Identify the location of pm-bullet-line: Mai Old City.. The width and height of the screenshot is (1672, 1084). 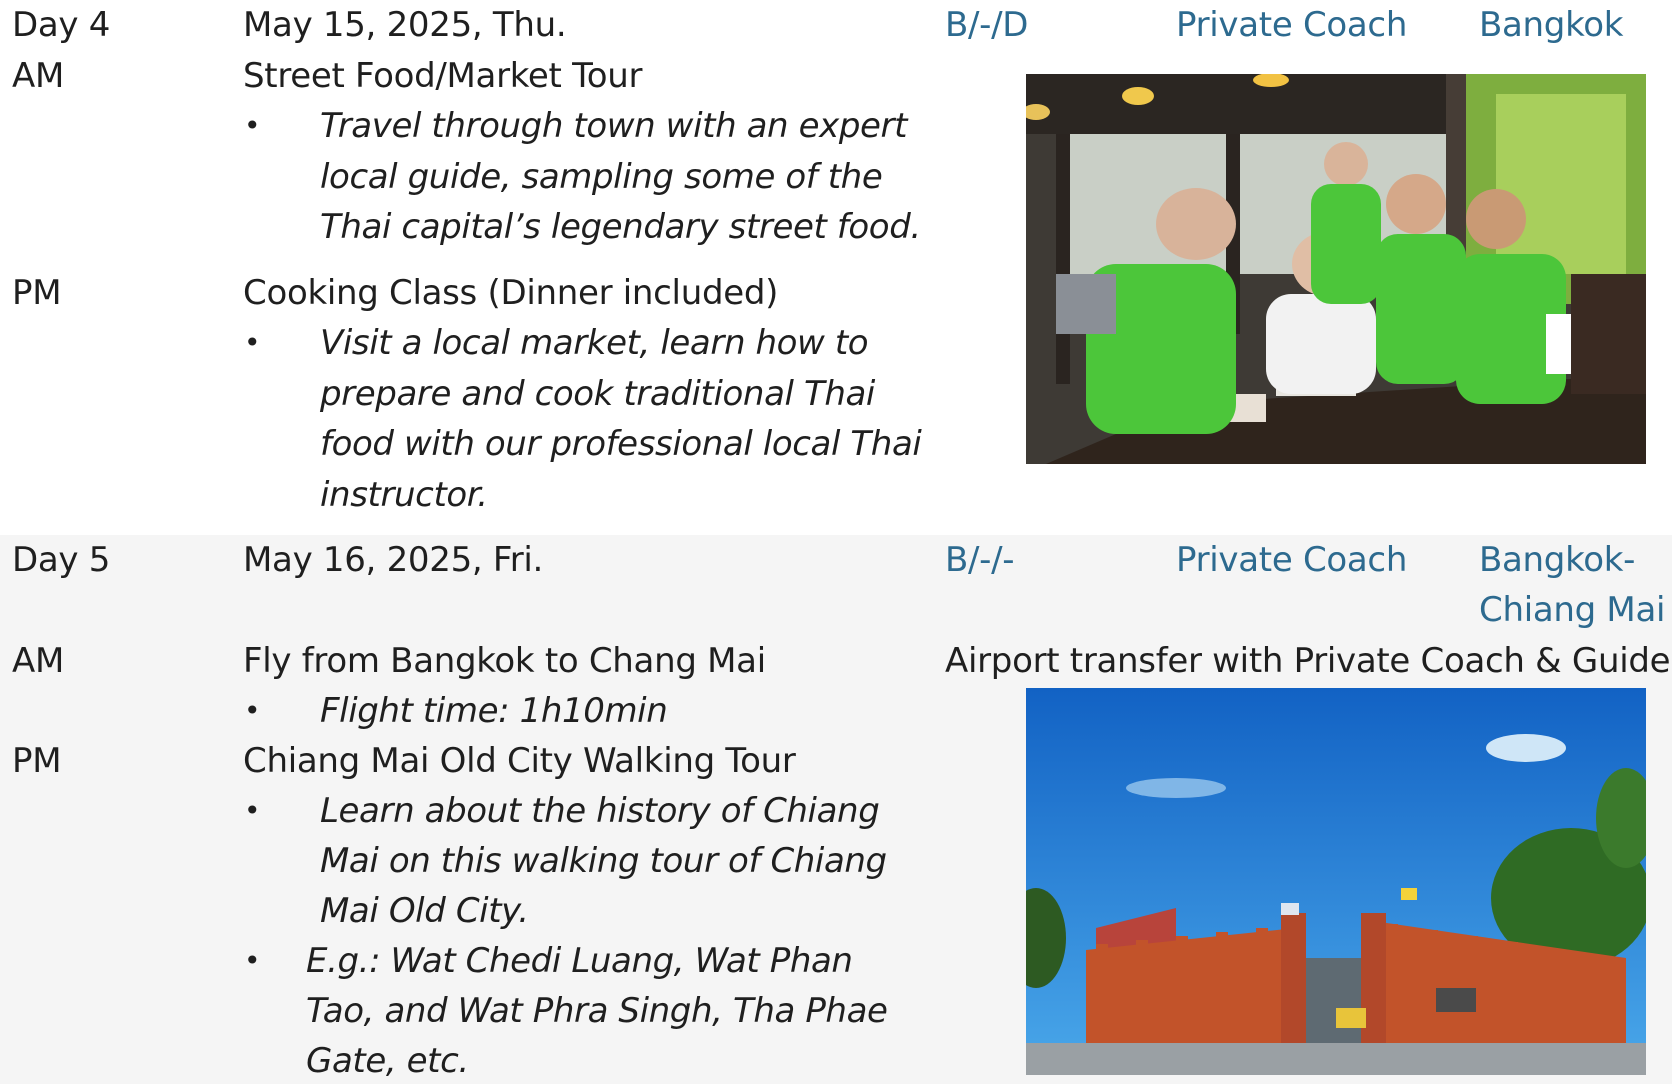
(424, 911).